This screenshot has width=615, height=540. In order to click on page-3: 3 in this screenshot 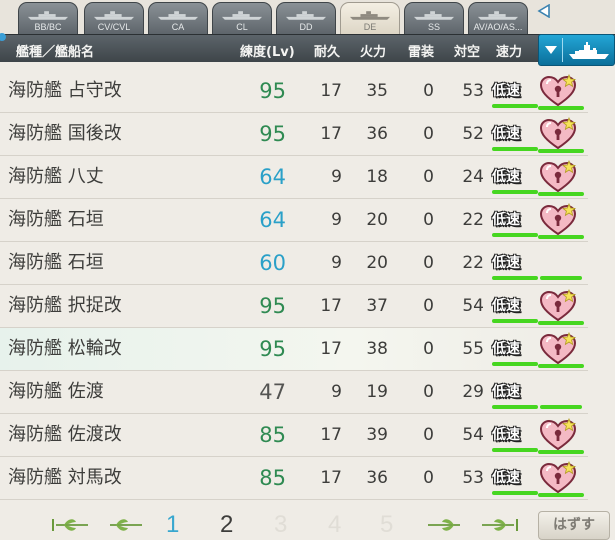, I will do `click(281, 524)`.